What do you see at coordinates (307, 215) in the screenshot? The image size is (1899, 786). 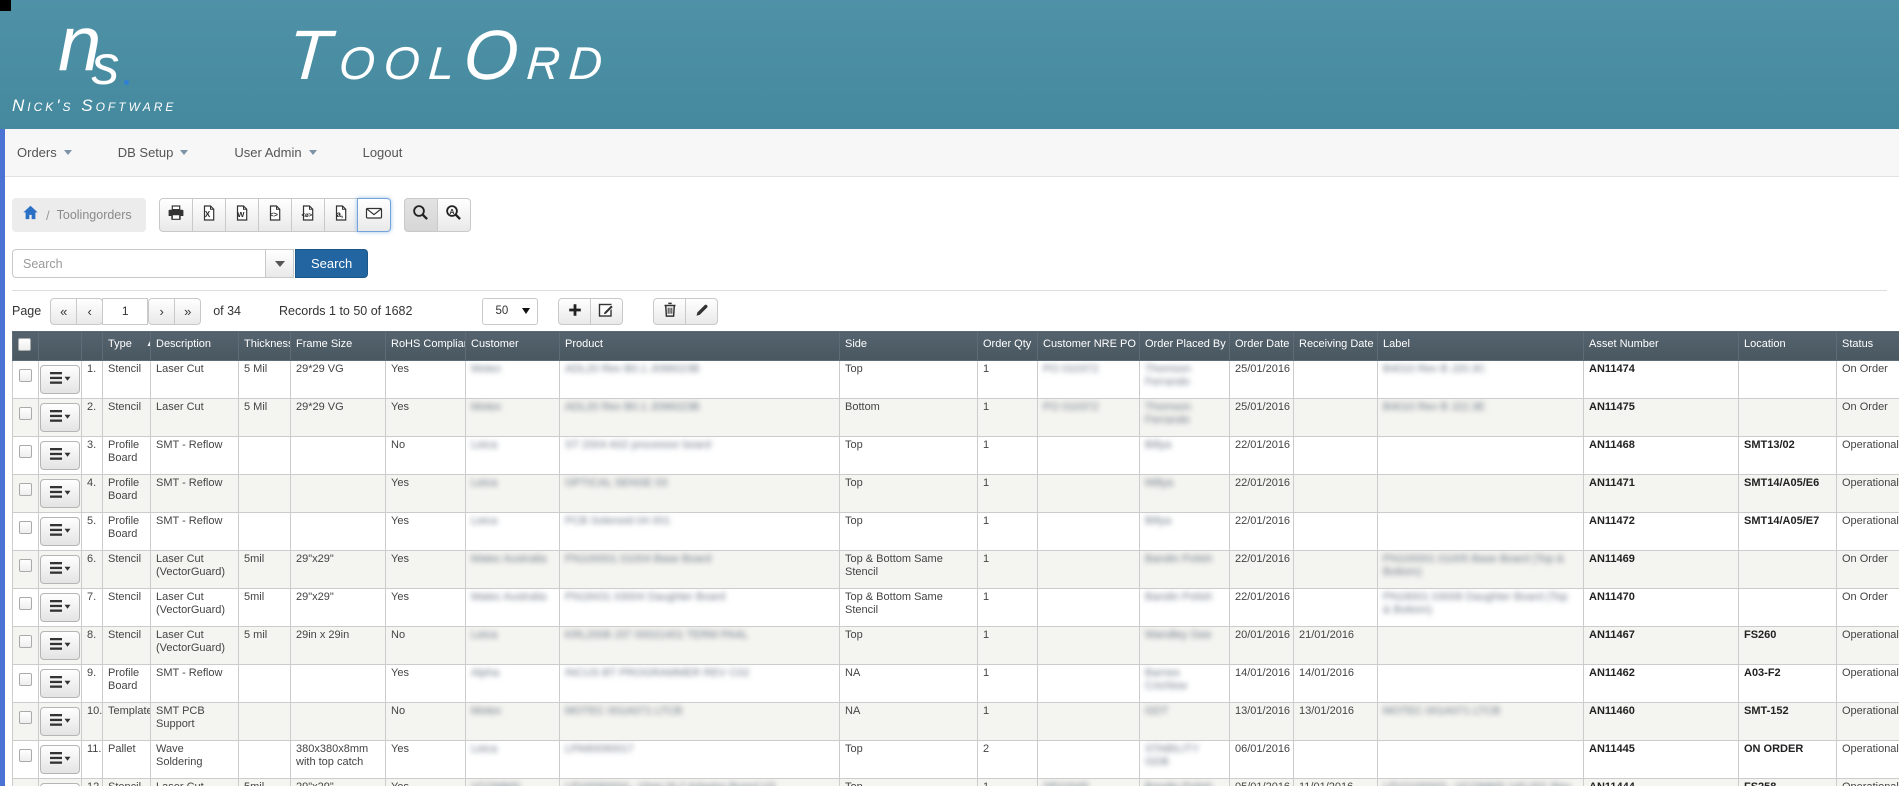 I see `export-xml-button: <ø>` at bounding box center [307, 215].